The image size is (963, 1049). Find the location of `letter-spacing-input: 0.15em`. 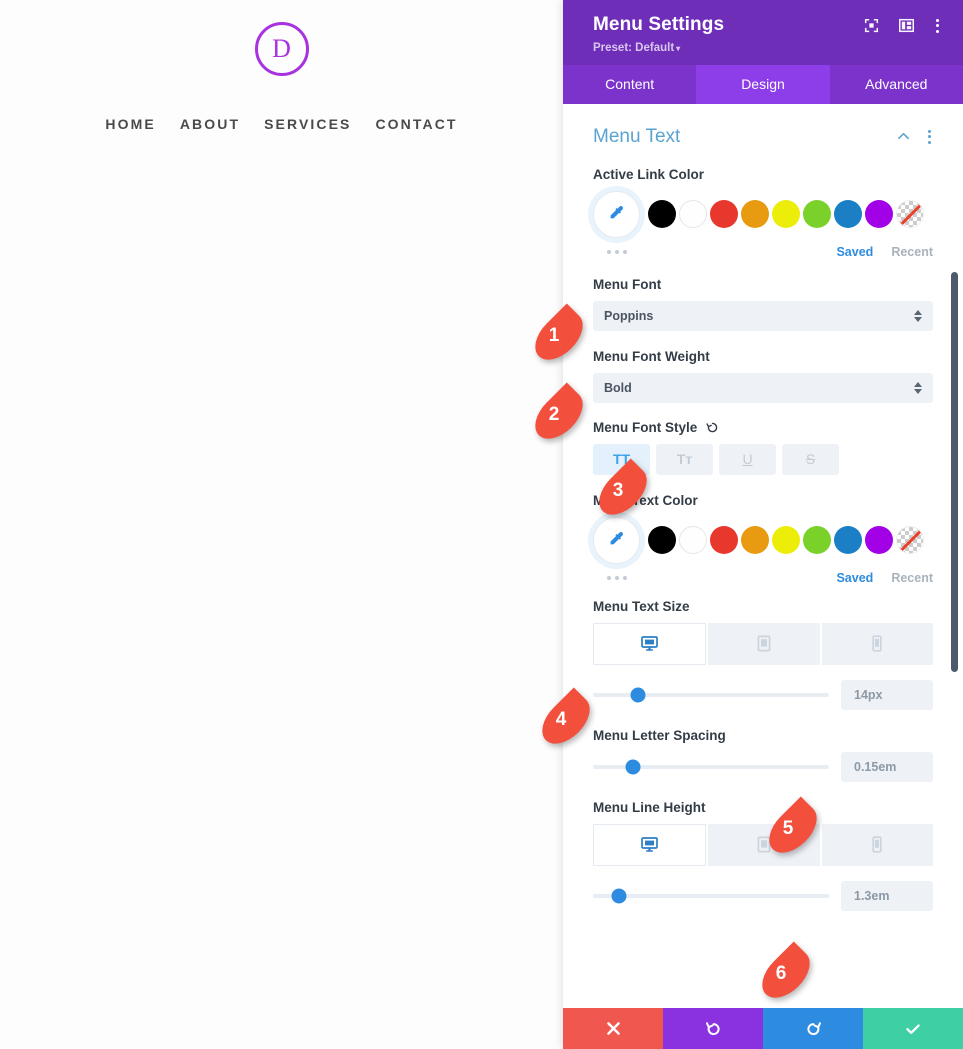

letter-spacing-input: 0.15em is located at coordinates (887, 766).